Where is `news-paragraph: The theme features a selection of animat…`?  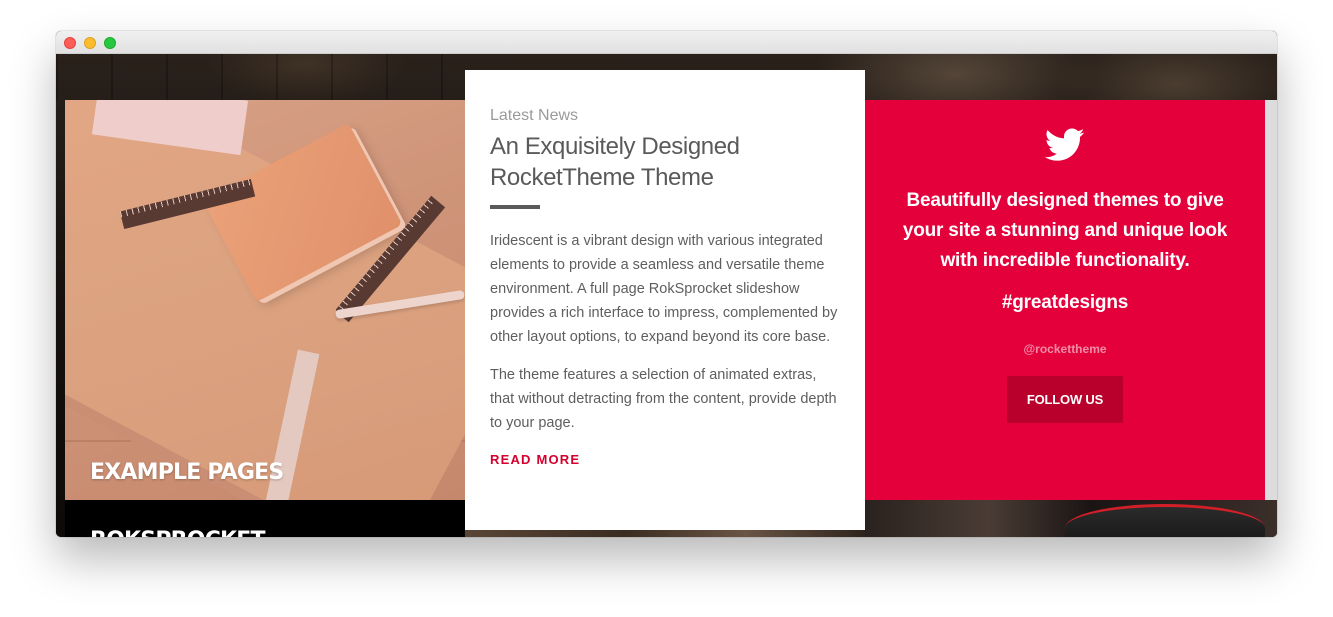
news-paragraph: The theme features a selection of animat… is located at coordinates (663, 399).